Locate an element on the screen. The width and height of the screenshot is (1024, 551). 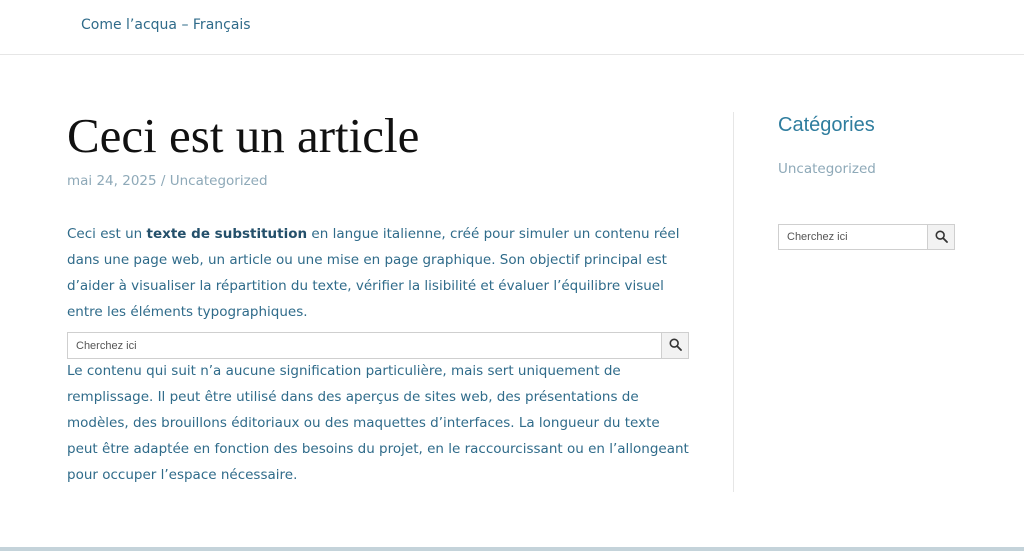
paragraph-1-bold: texte de substitution is located at coordinates (227, 234).